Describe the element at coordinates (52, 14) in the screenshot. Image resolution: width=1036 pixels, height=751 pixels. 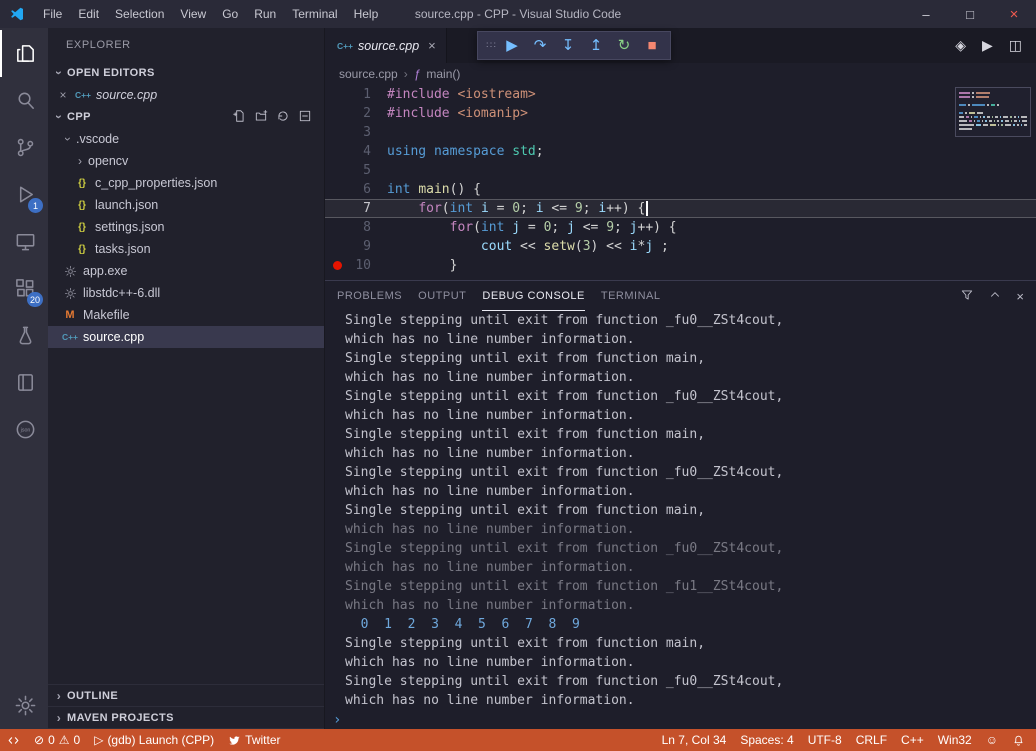
I see `menu-file: File` at that location.